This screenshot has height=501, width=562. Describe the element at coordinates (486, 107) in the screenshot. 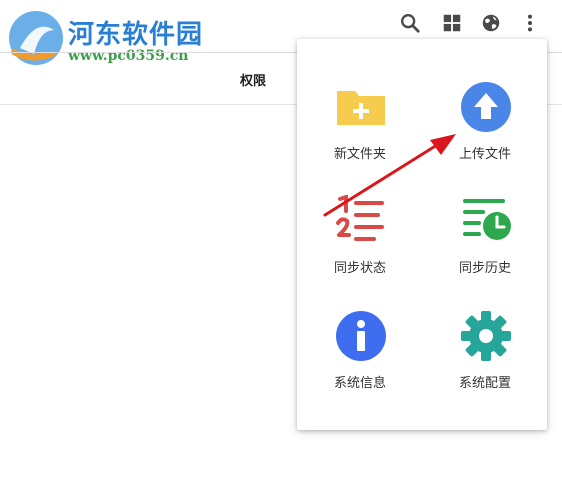

I see `upload-icon` at that location.